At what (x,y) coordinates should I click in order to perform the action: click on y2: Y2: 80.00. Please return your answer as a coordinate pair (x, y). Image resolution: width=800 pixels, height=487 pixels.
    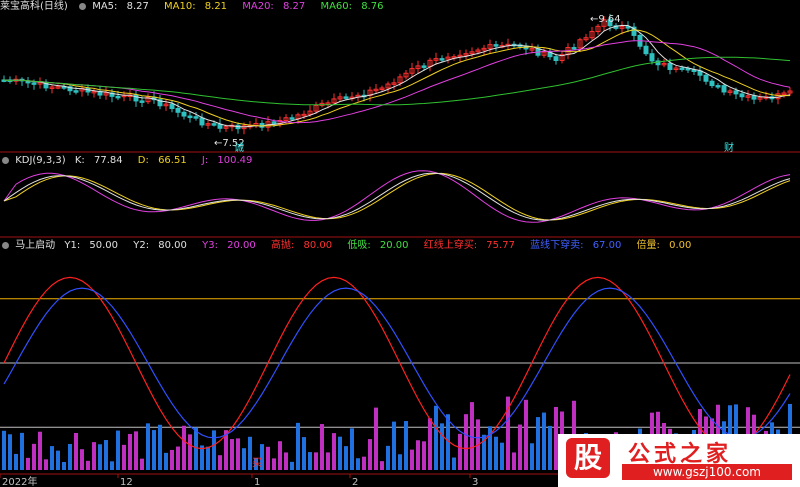
    Looking at the image, I should click on (163, 245).